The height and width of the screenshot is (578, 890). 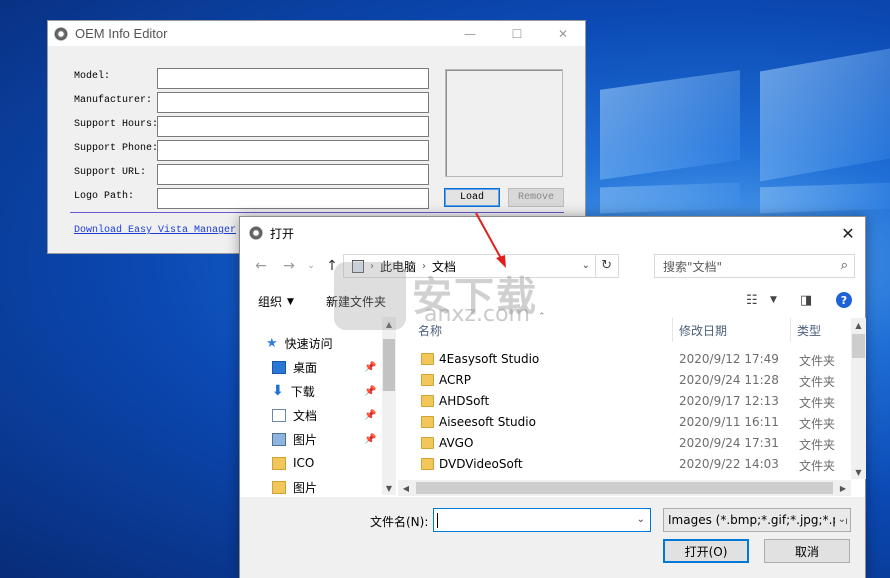 I want to click on arrow-shaft, so click(x=489, y=237).